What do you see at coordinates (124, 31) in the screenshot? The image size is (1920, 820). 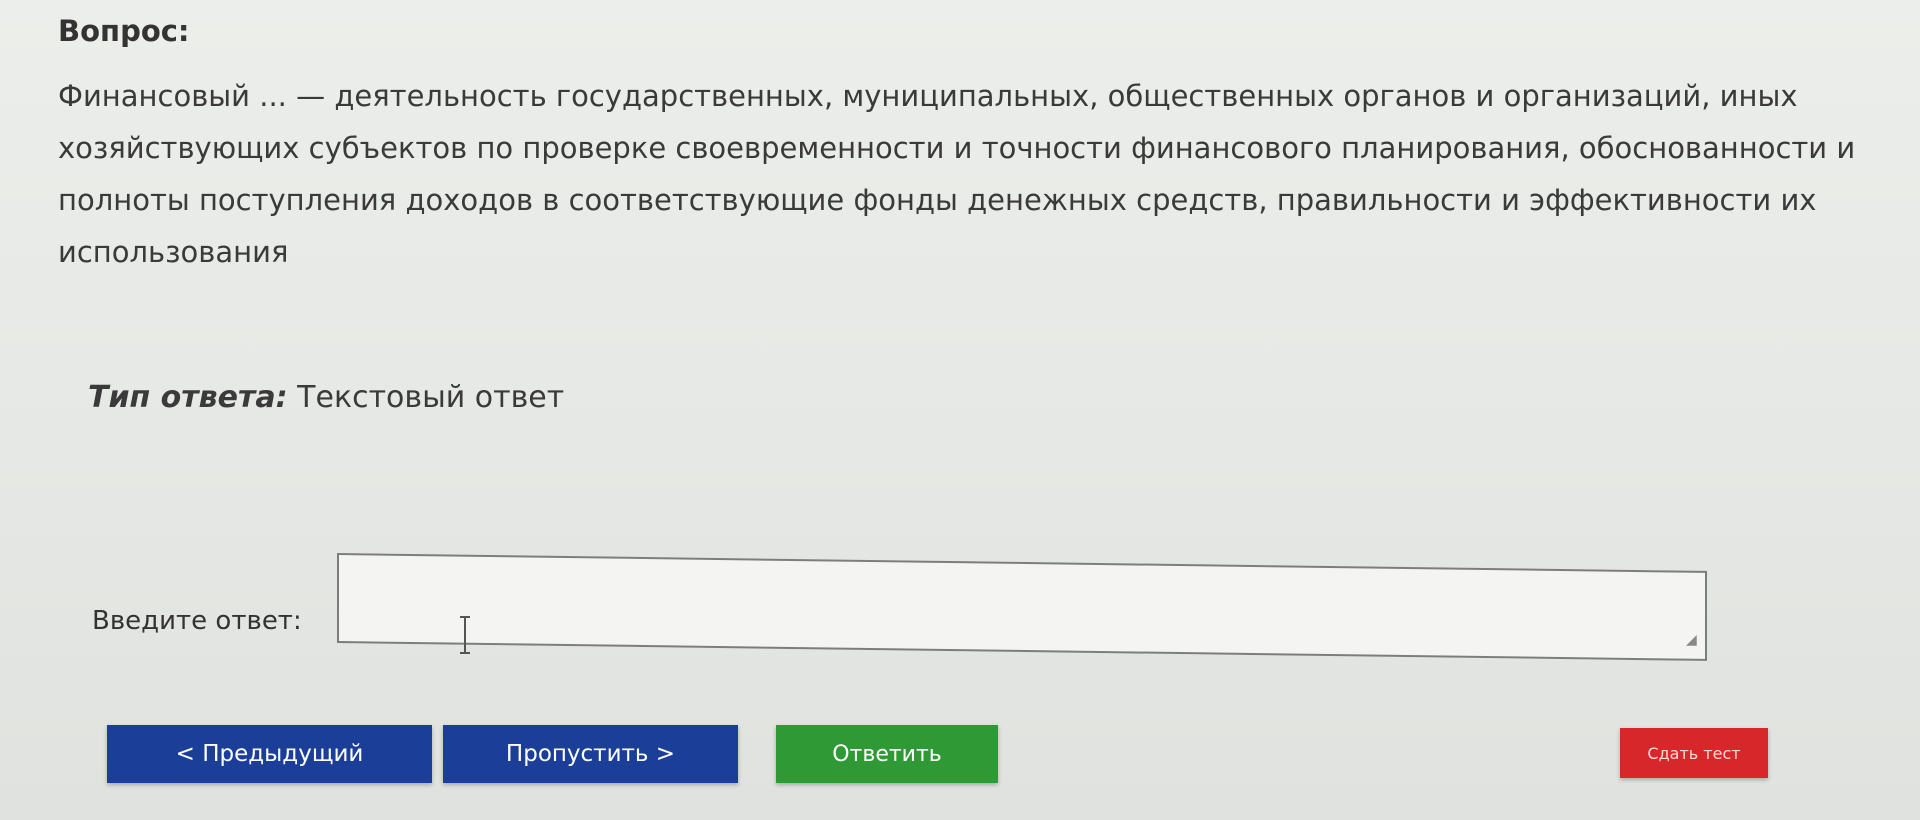 I see `question-heading: Вопрос:` at bounding box center [124, 31].